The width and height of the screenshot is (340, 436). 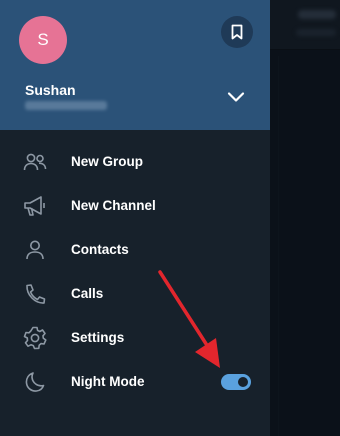 I want to click on user-name: Sushan, so click(x=50, y=90).